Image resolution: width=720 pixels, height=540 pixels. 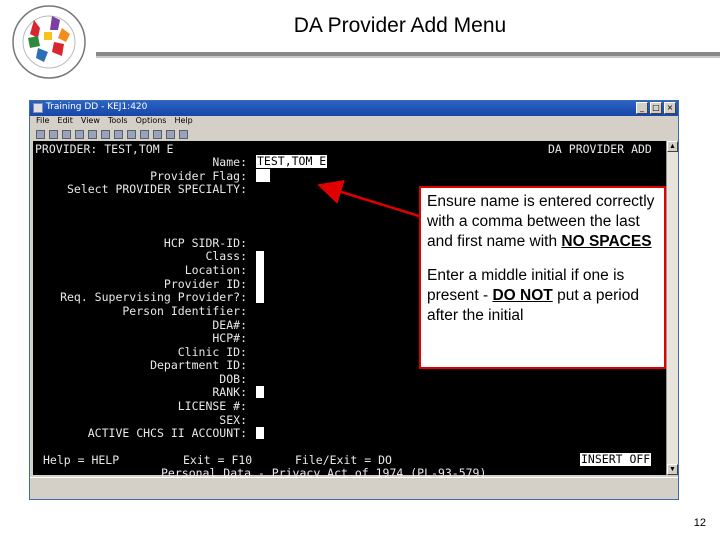 I want to click on paste-icon, so click(x=118, y=134).